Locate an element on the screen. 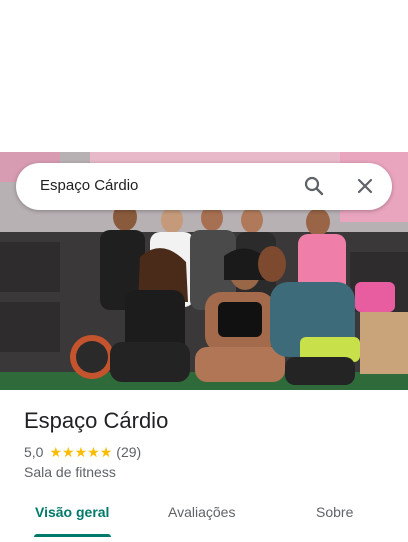 Image resolution: width=408 pixels, height=542 pixels. tab-overview: Visão geral is located at coordinates (72, 512).